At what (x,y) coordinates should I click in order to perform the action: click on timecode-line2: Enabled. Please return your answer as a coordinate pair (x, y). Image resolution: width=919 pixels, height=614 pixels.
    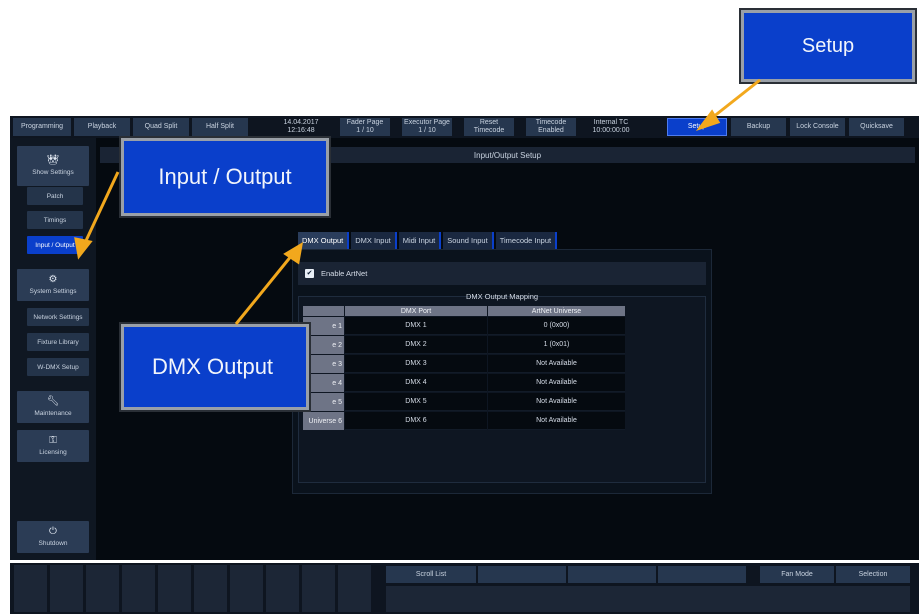
    Looking at the image, I should click on (551, 130).